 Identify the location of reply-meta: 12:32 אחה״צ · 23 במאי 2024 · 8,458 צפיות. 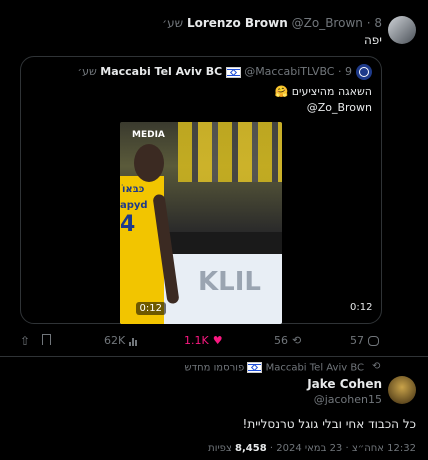
(312, 448).